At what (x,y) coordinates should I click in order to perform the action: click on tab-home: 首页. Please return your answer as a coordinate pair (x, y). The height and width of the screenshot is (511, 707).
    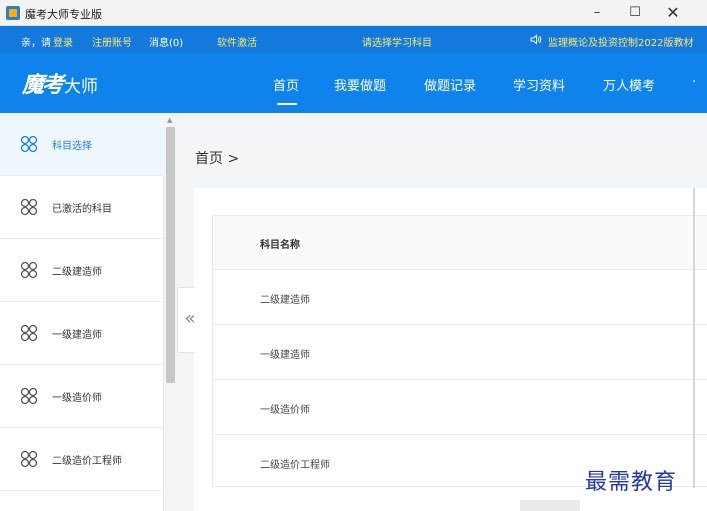
    Looking at the image, I should click on (286, 84).